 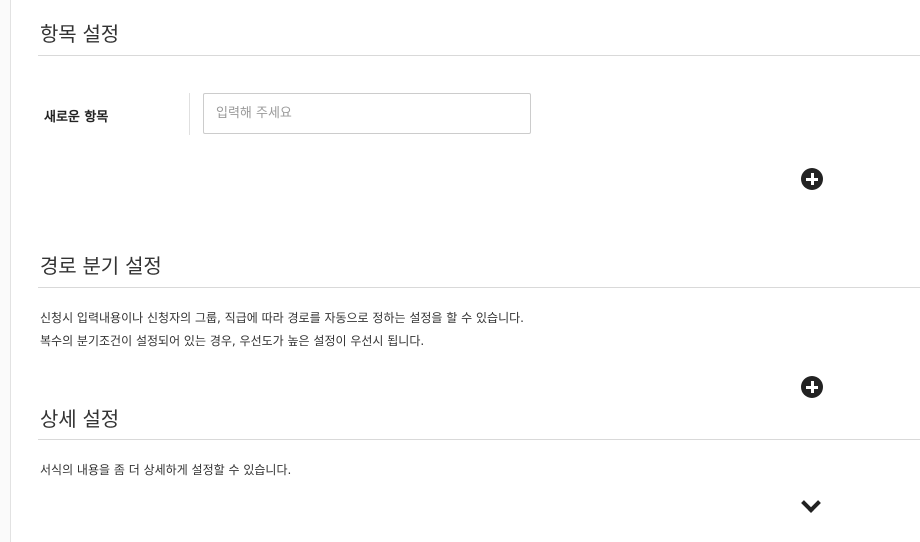 I want to click on new-item-label: 새로운 항목, so click(x=76, y=117).